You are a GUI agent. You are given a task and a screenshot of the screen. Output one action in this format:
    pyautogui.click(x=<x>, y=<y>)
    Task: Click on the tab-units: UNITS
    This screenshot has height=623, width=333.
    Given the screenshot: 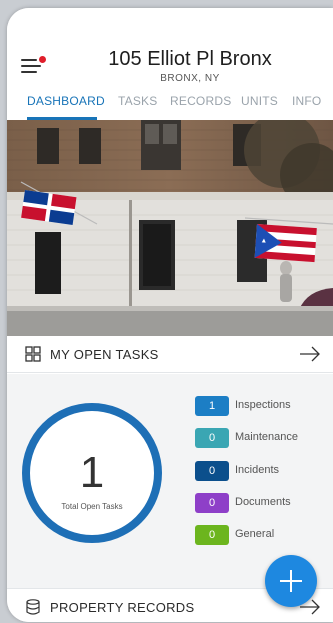 What is the action you would take?
    pyautogui.click(x=259, y=101)
    